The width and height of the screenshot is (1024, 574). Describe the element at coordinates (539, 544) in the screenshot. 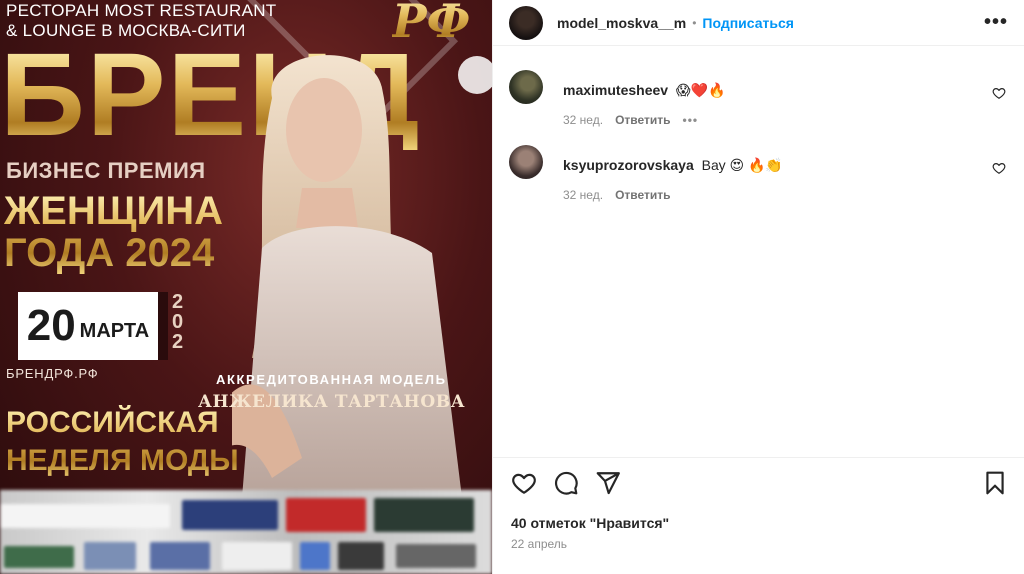

I see `post-date: 22 апрель` at that location.